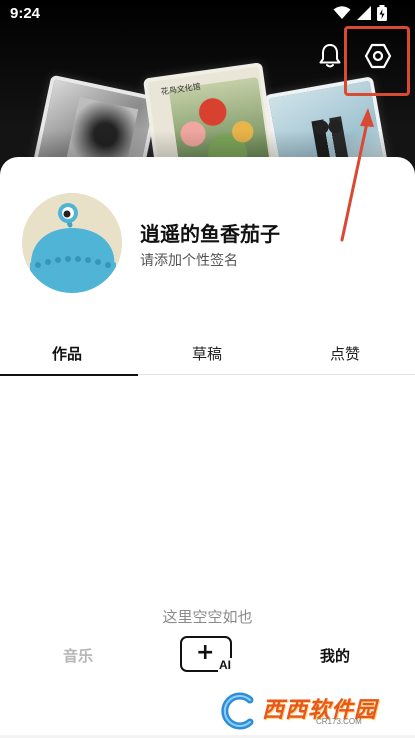  I want to click on nav-create-ai-button: + AI, so click(208, 656).